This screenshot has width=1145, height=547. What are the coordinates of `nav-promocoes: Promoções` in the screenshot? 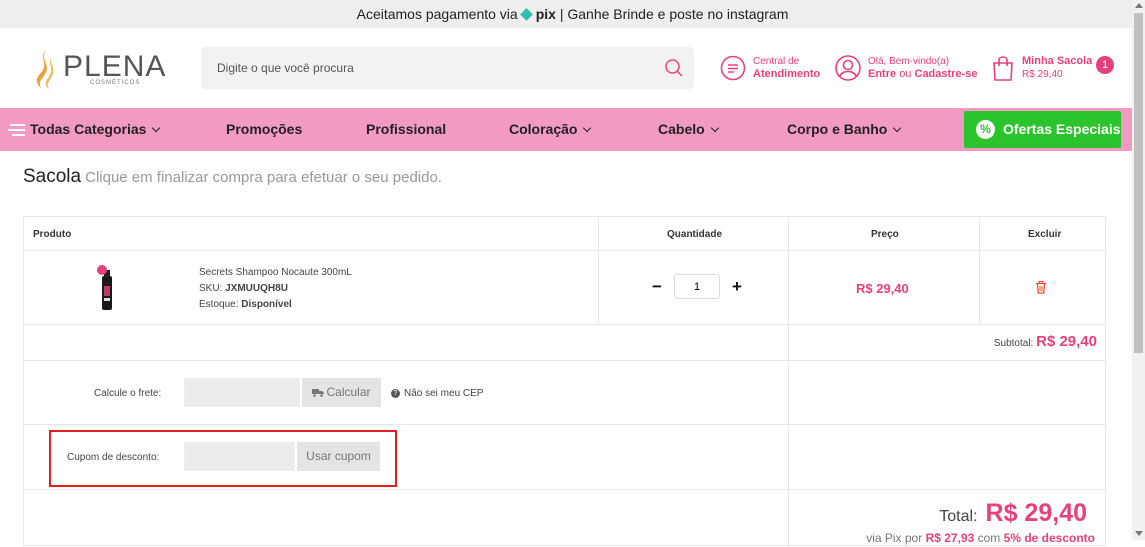 It's located at (264, 129).